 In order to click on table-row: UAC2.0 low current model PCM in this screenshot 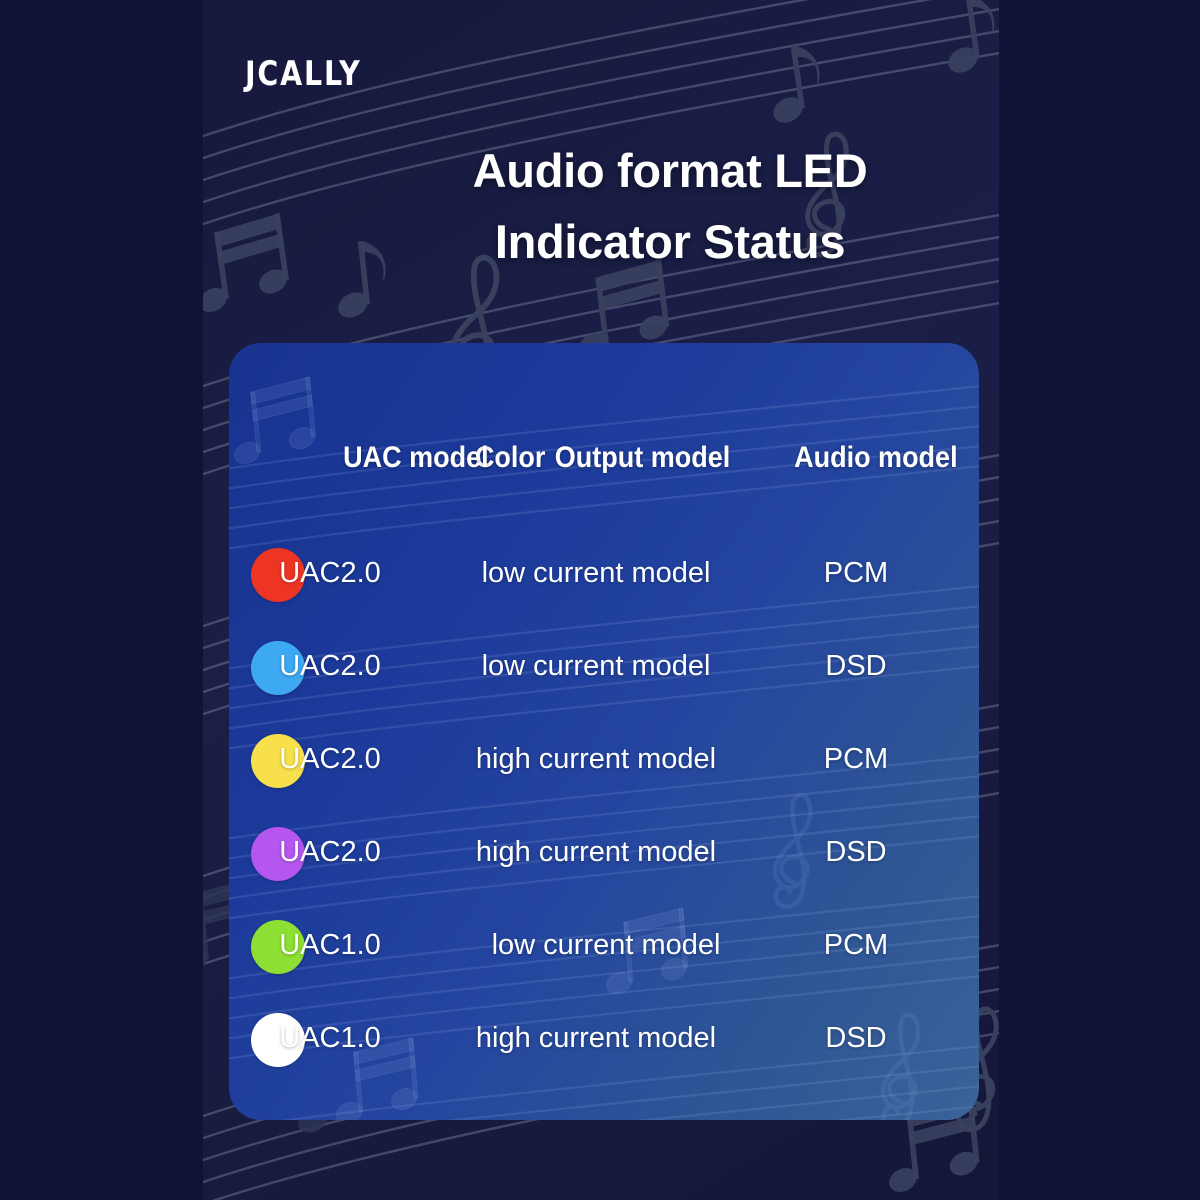, I will do `click(604, 575)`.